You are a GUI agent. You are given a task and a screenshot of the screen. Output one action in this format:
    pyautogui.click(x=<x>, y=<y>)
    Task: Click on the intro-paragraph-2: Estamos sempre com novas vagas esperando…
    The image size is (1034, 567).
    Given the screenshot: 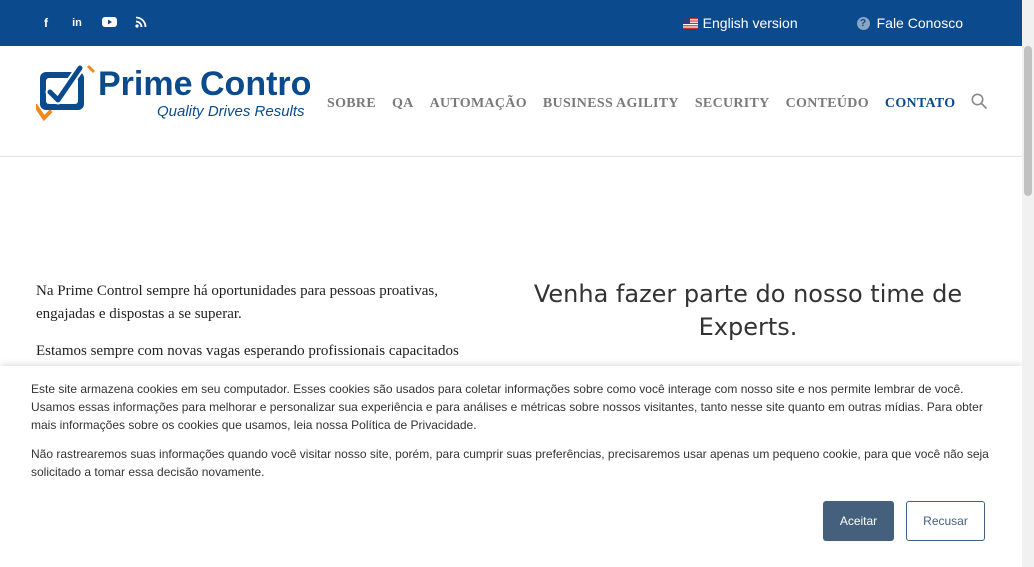 What is the action you would take?
    pyautogui.click(x=247, y=351)
    